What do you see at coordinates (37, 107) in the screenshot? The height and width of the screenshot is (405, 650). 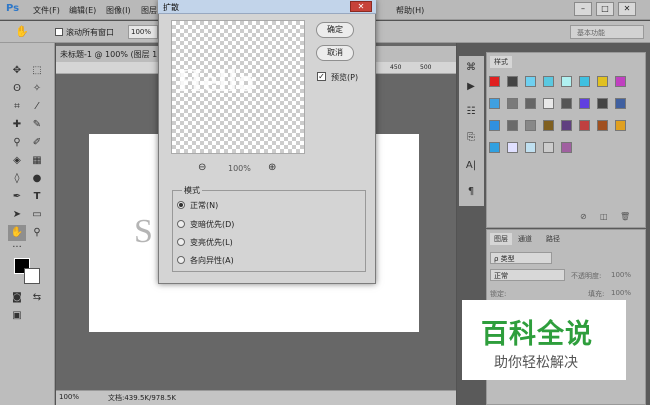 I see `eyedropper-icon: ⁄` at bounding box center [37, 107].